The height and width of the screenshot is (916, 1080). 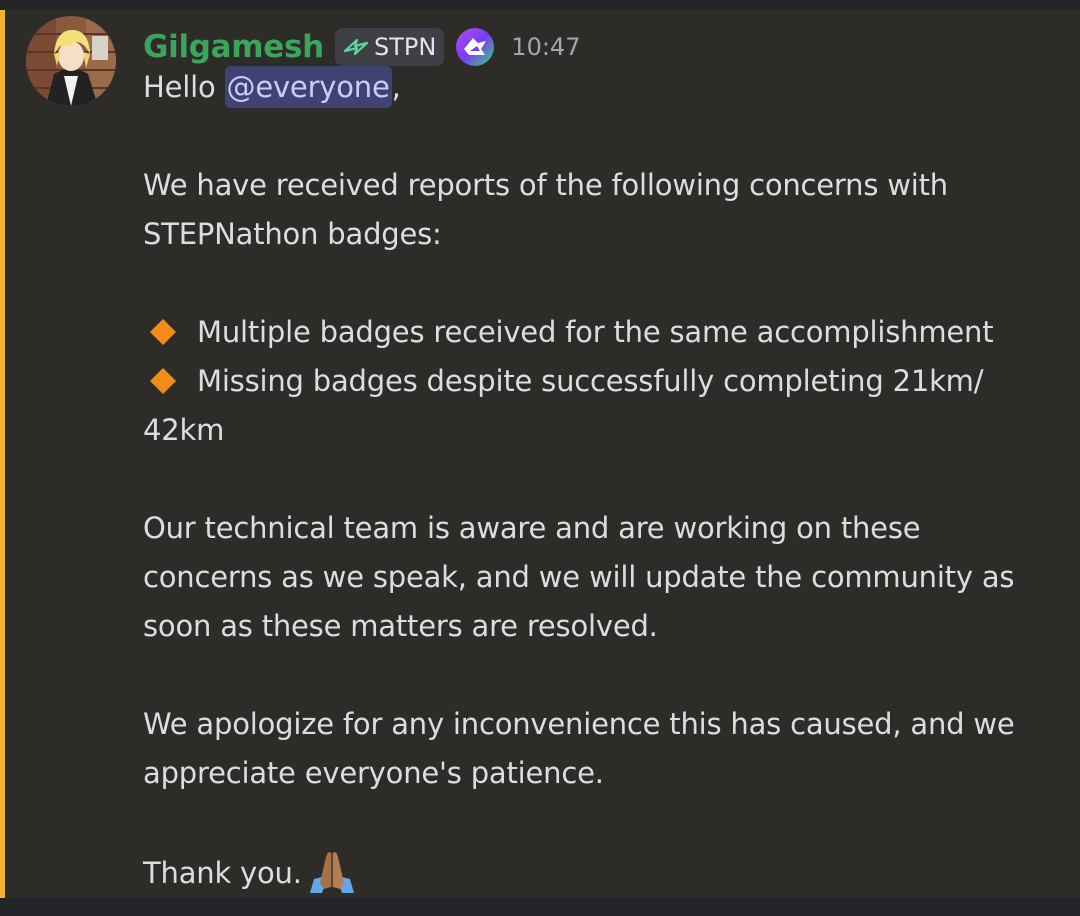 I want to click on mention-highlight-bar, so click(x=2, y=454).